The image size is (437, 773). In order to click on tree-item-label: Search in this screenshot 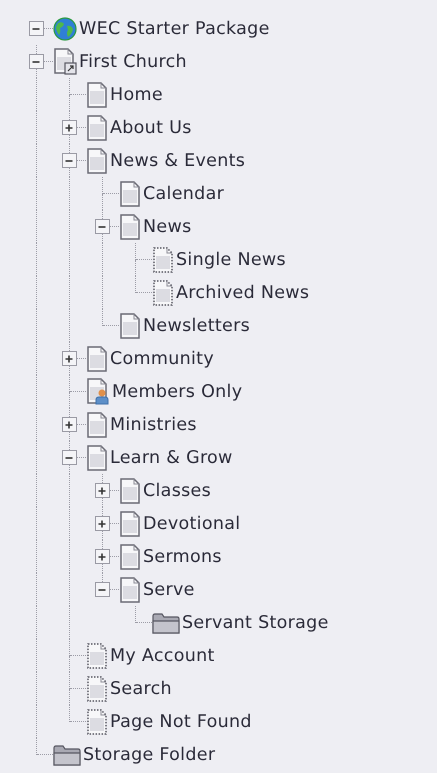, I will do `click(141, 688)`.